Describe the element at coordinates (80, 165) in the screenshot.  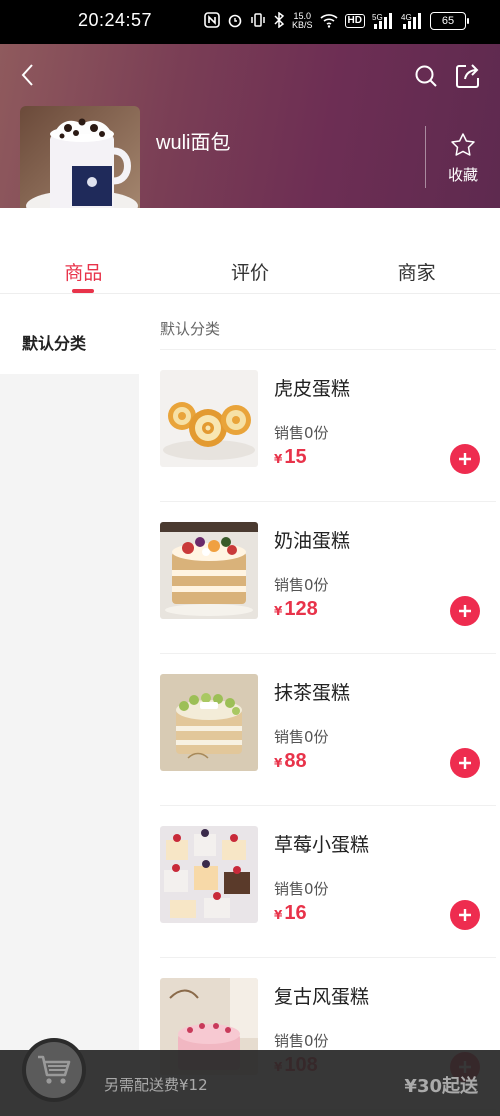
I see `shop-avatar` at that location.